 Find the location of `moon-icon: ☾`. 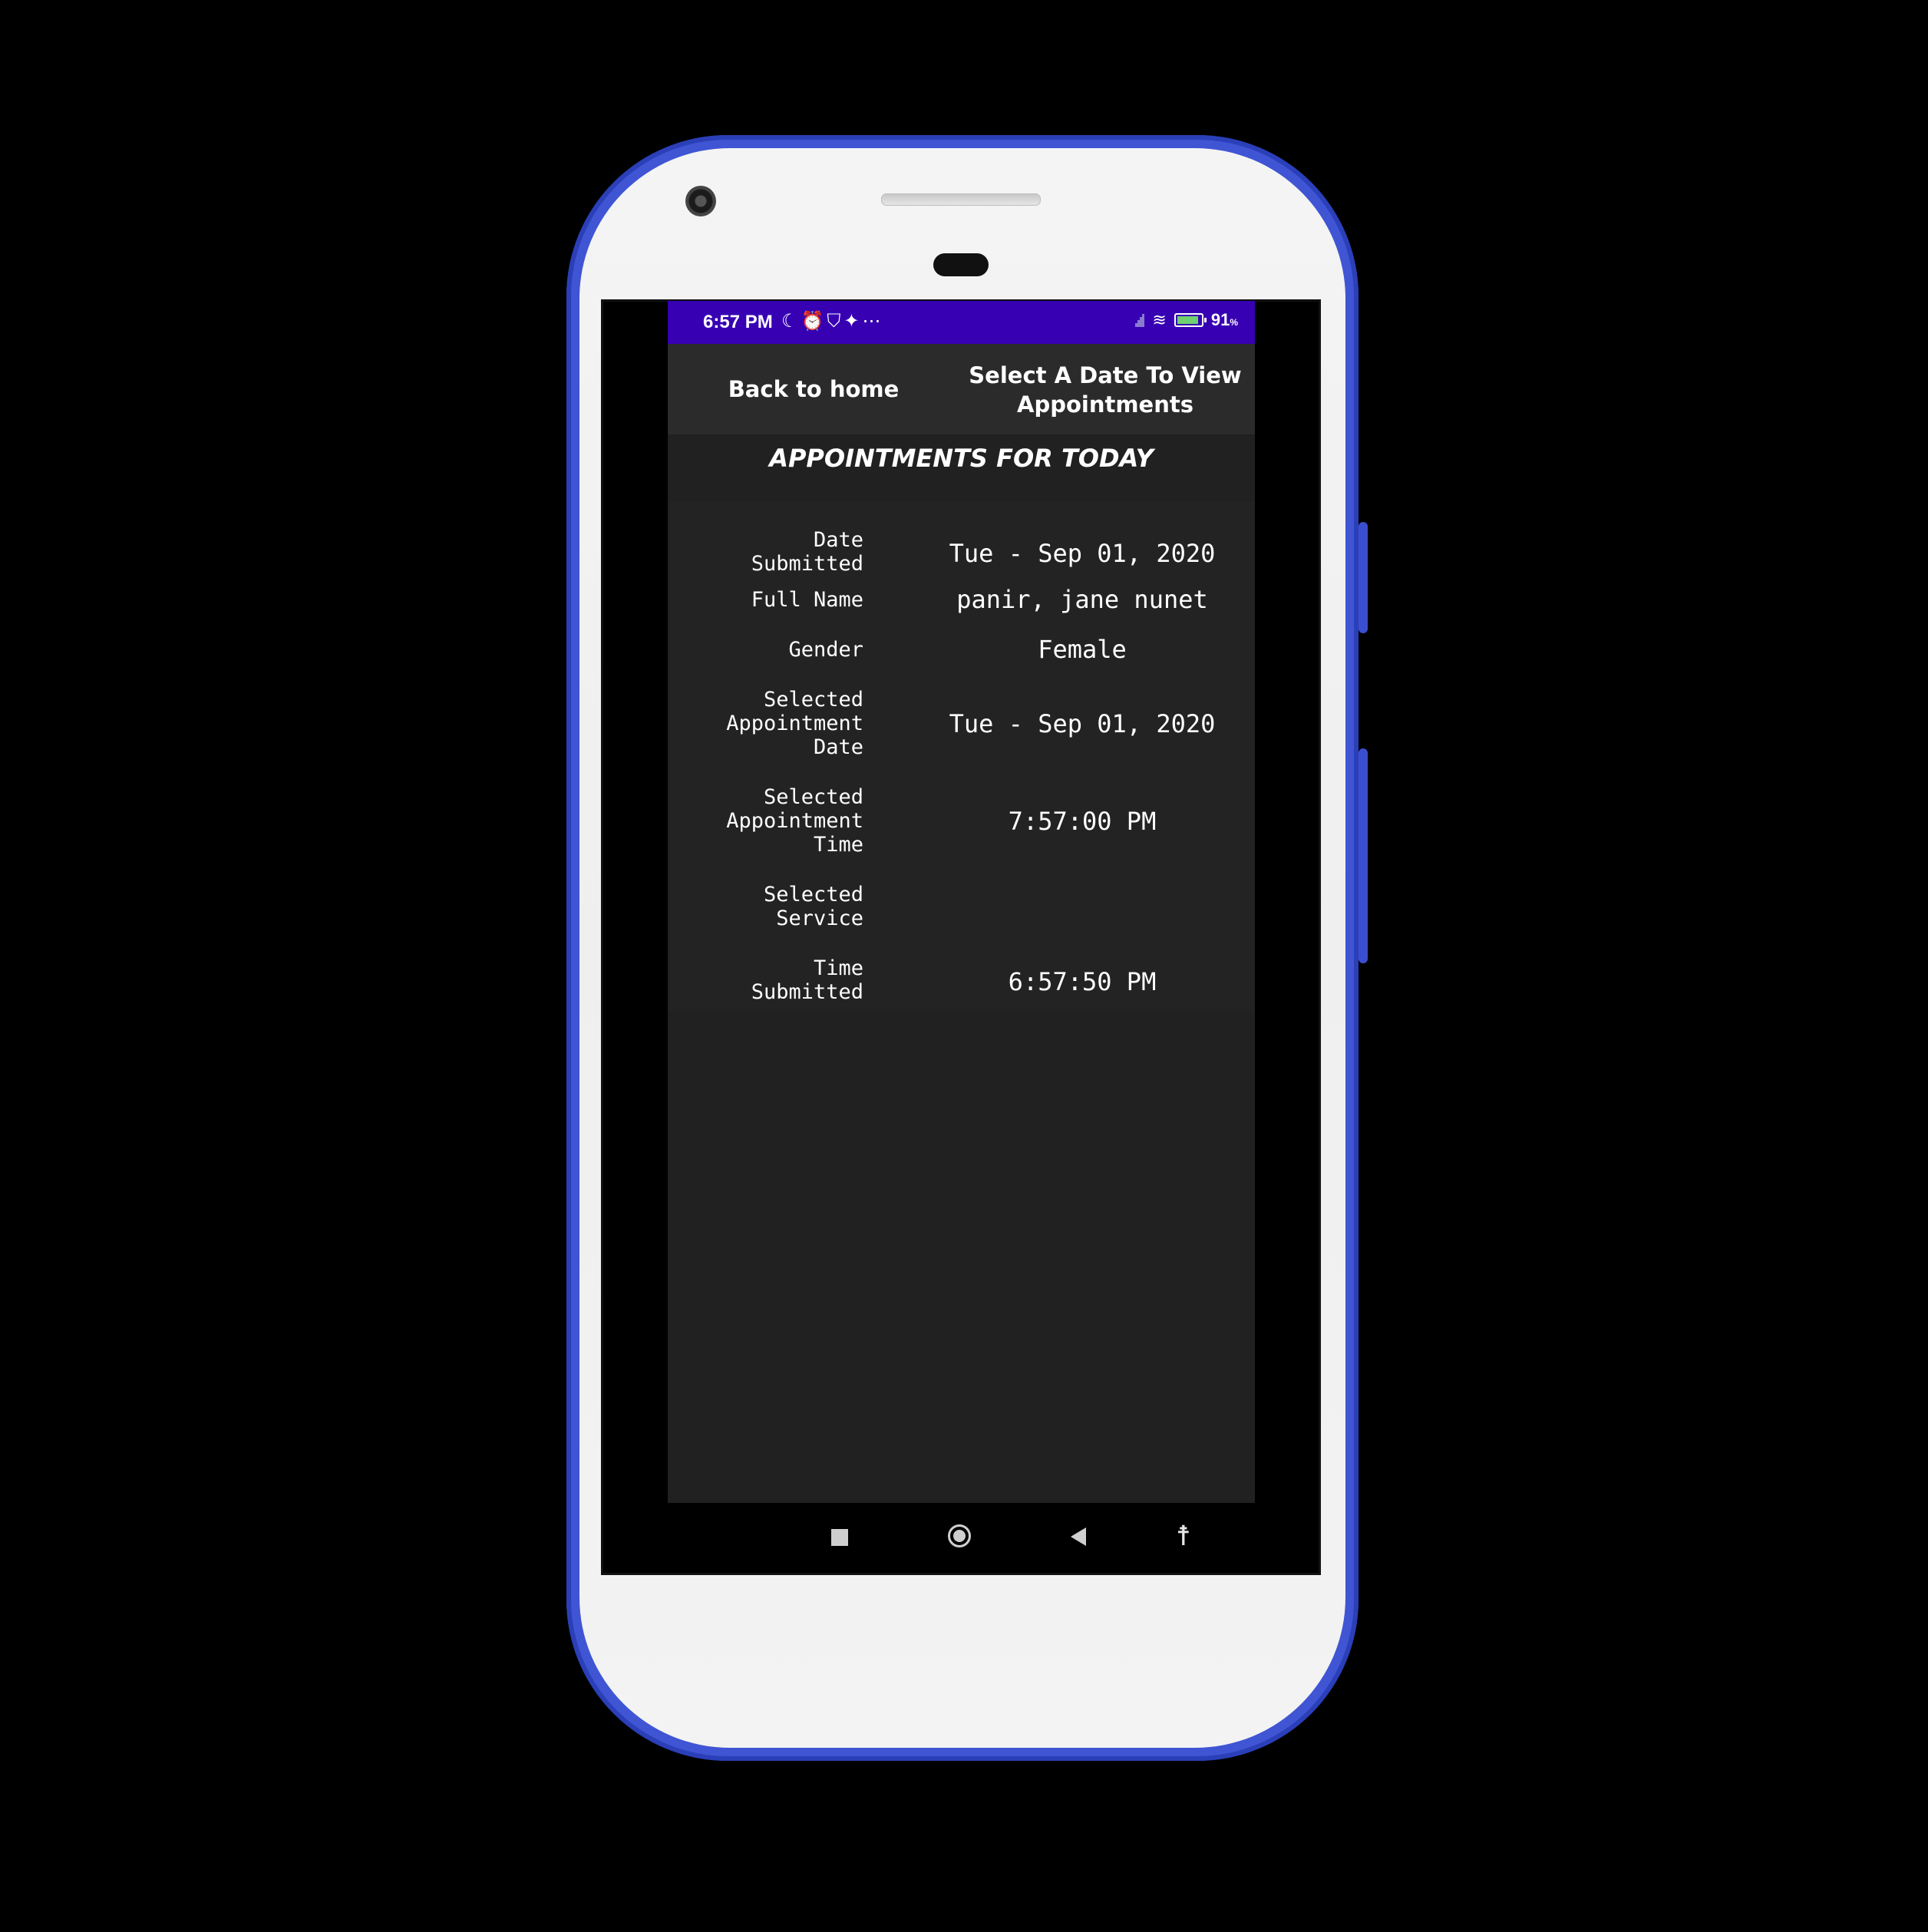

moon-icon: ☾ is located at coordinates (791, 321).